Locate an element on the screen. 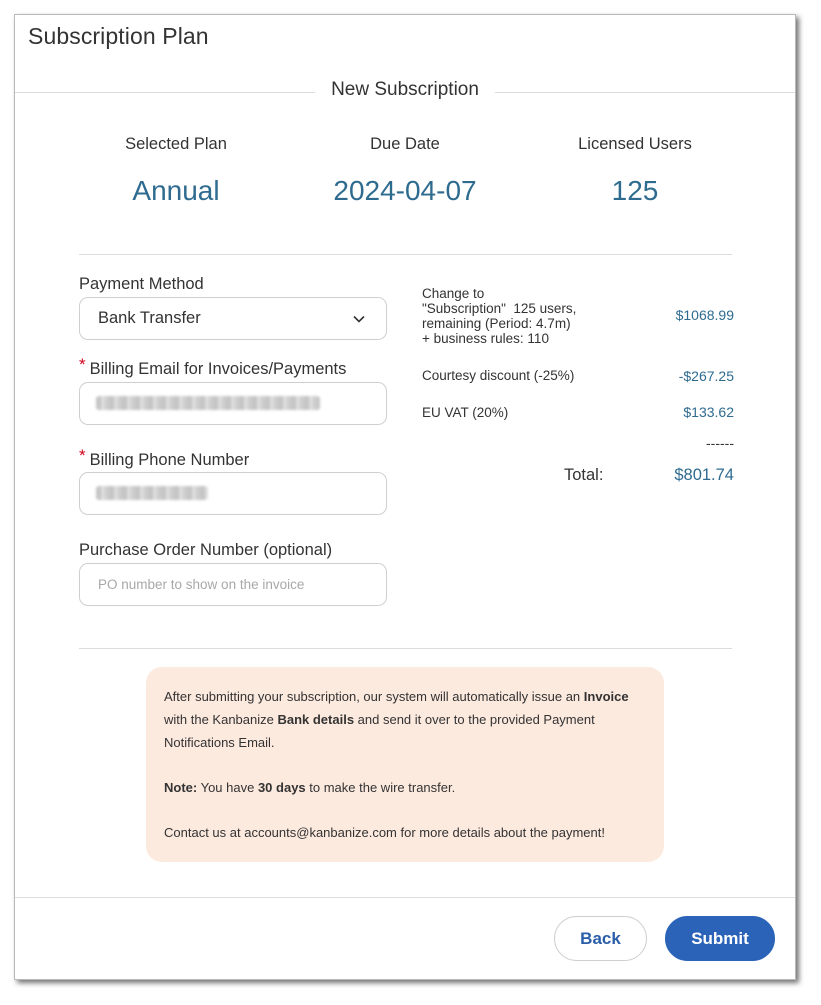  notice-bold: Note: is located at coordinates (181, 787).